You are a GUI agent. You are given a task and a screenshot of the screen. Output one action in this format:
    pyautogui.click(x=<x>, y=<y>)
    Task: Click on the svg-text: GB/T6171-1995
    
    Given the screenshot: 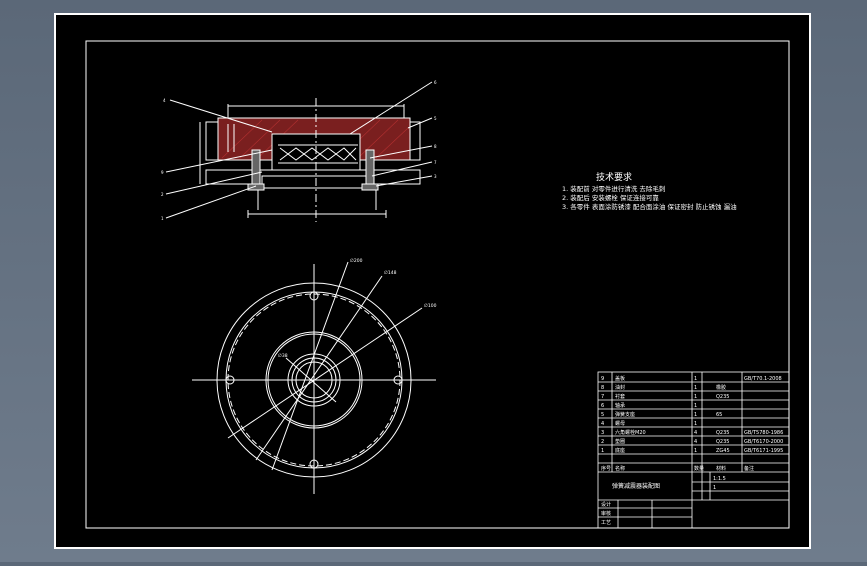 What is the action you would take?
    pyautogui.click(x=763, y=451)
    